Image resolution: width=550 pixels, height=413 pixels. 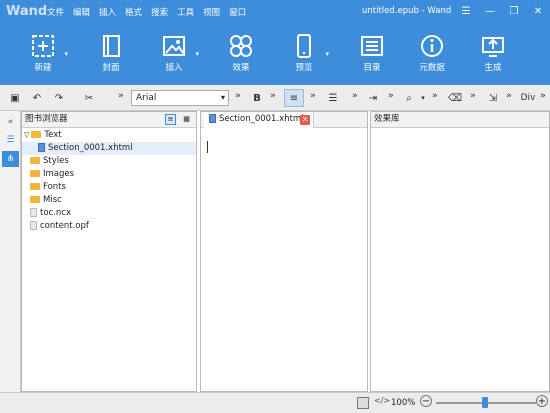 What do you see at coordinates (109, 213) in the screenshot?
I see `tree-item-toc: toc.ncx` at bounding box center [109, 213].